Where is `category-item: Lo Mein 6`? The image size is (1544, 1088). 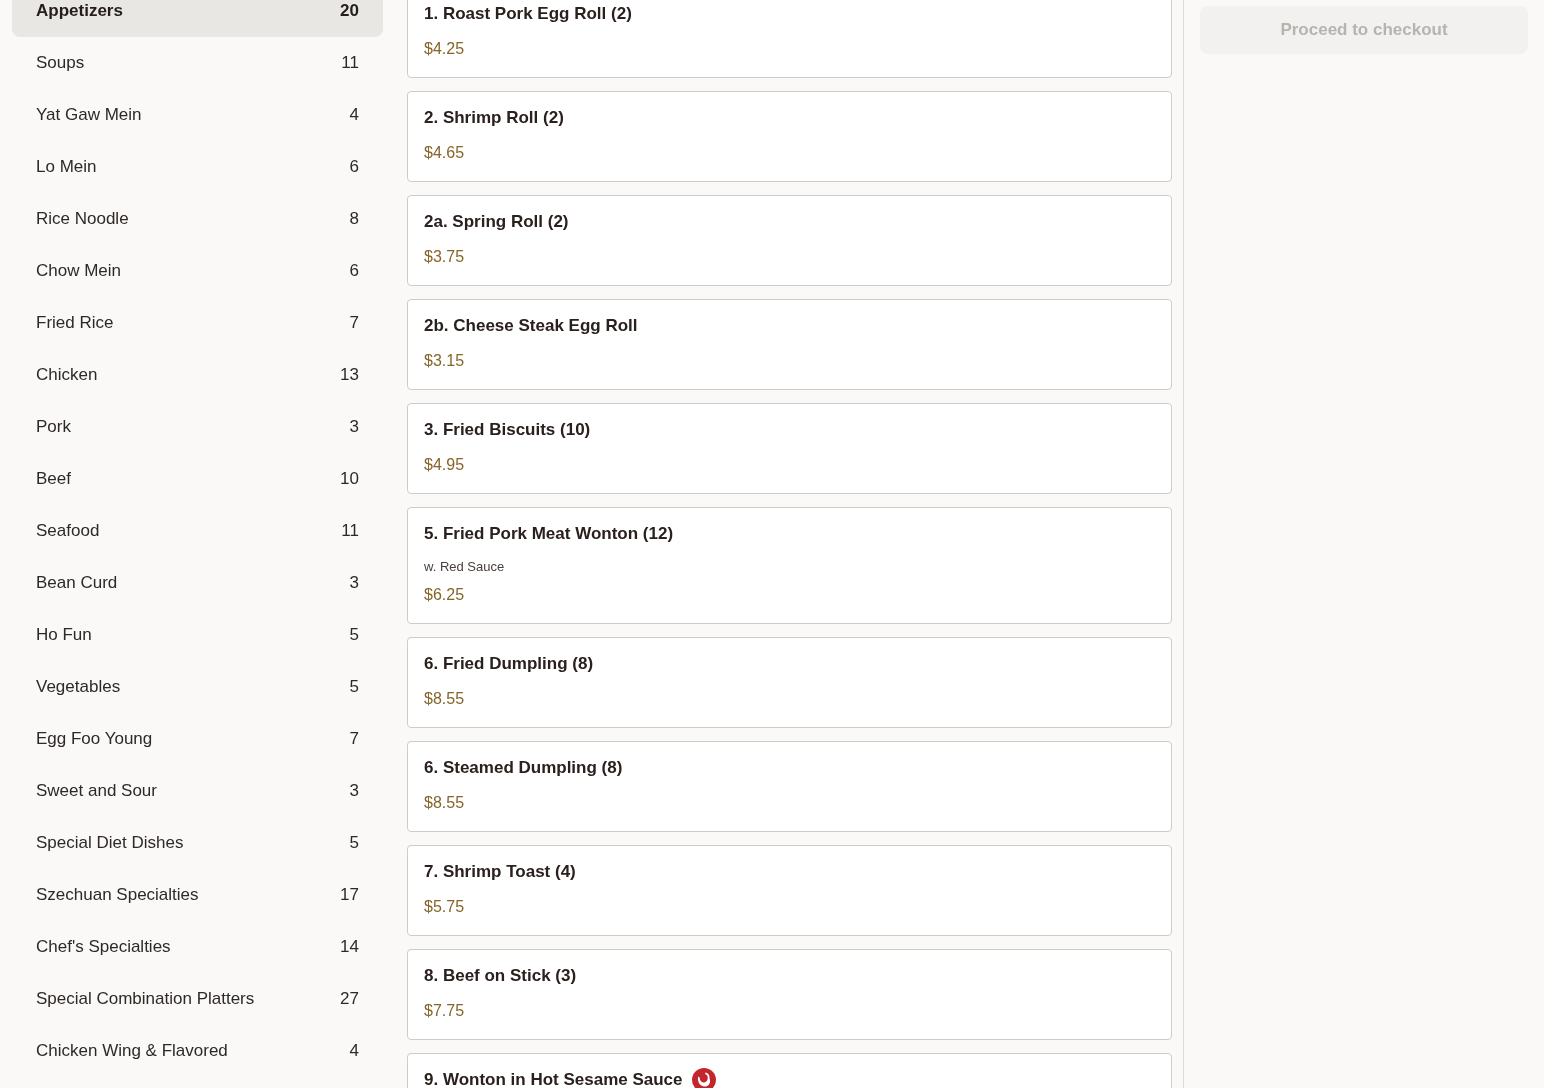 category-item: Lo Mein 6 is located at coordinates (197, 167).